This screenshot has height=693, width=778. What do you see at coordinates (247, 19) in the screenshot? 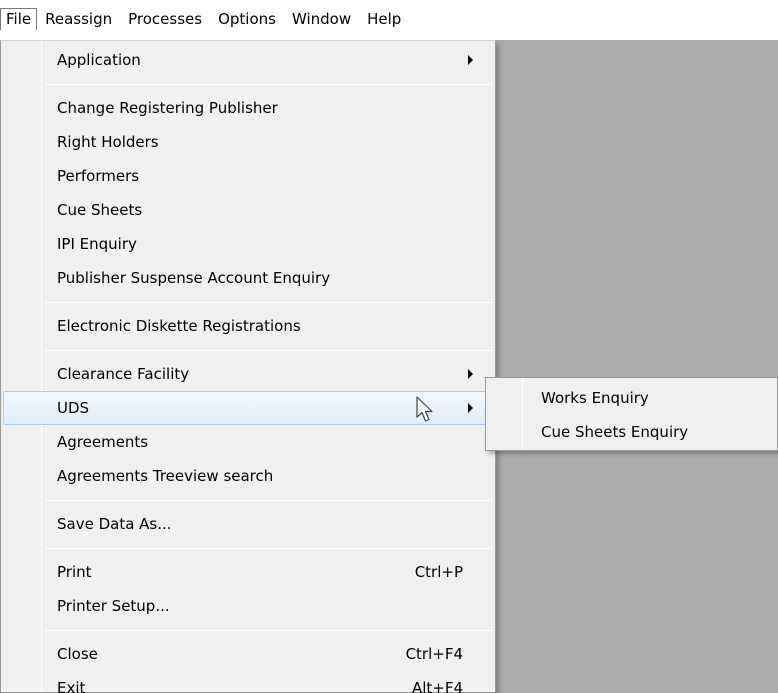
I see `menu-options: Options` at bounding box center [247, 19].